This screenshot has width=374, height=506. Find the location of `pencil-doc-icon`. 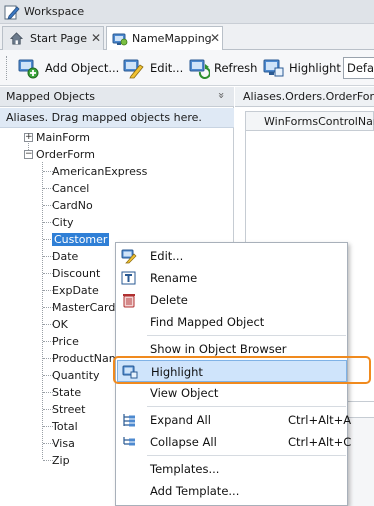

pencil-doc-icon is located at coordinates (12, 12).